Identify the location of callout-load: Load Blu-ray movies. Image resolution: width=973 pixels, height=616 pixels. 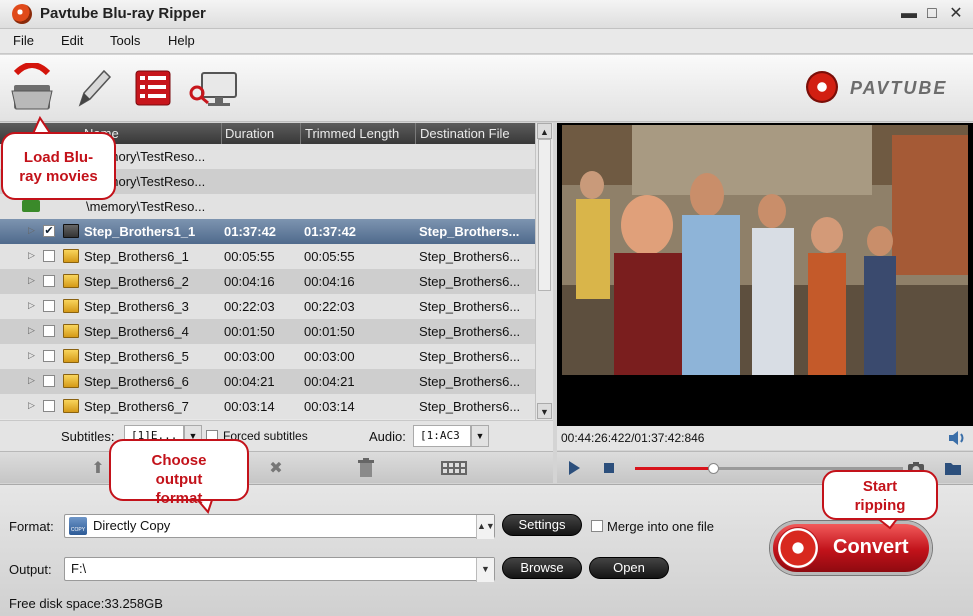
(58, 166).